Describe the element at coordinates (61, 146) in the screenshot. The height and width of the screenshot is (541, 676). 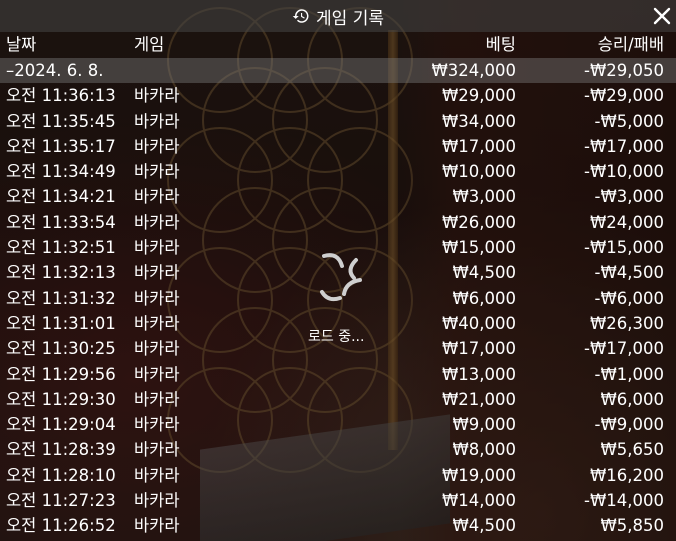
I see `row-time: 오전 11:35:17` at that location.